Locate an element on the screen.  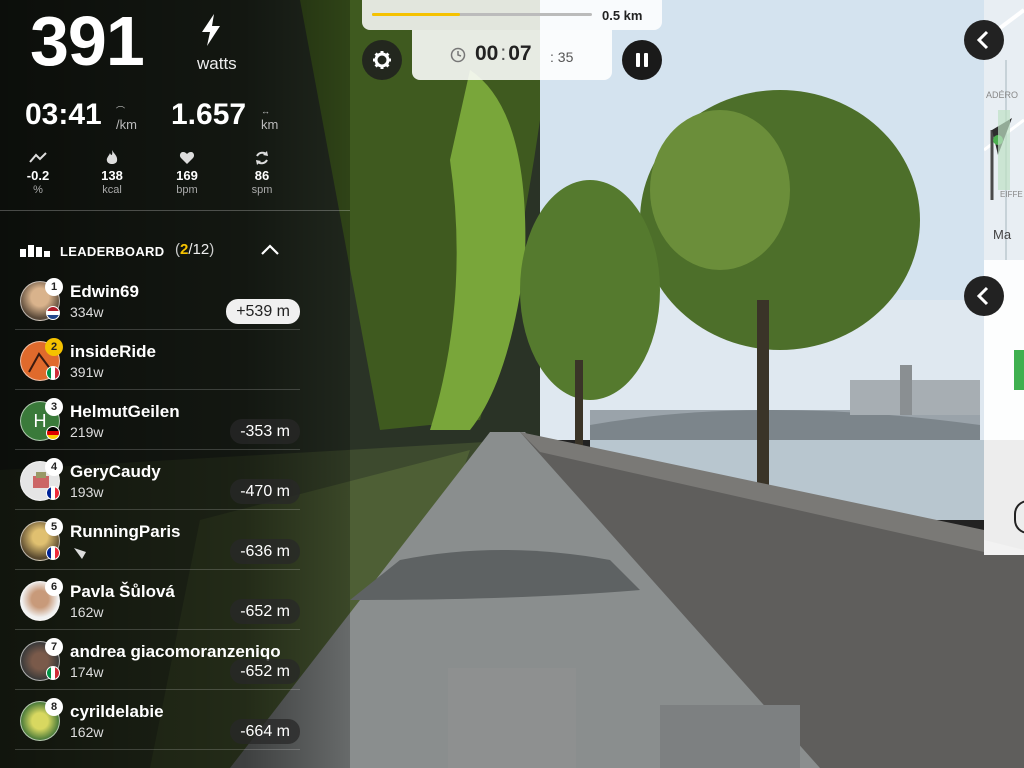
progress-track is located at coordinates (482, 14).